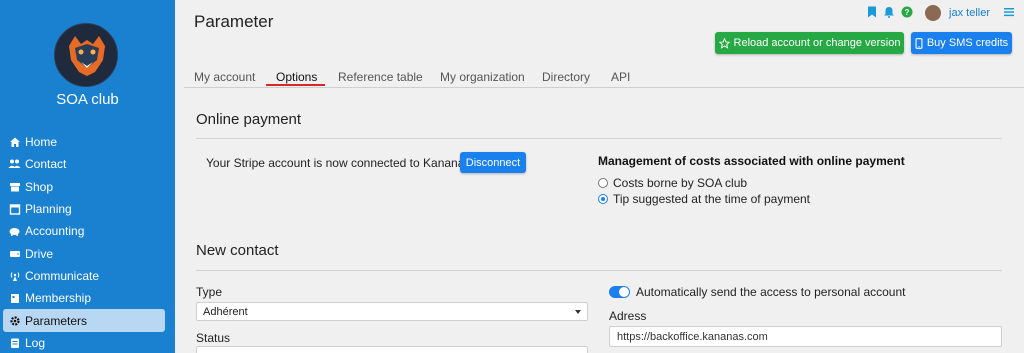  I want to click on sidebar-item-planning: Planning, so click(87, 209).